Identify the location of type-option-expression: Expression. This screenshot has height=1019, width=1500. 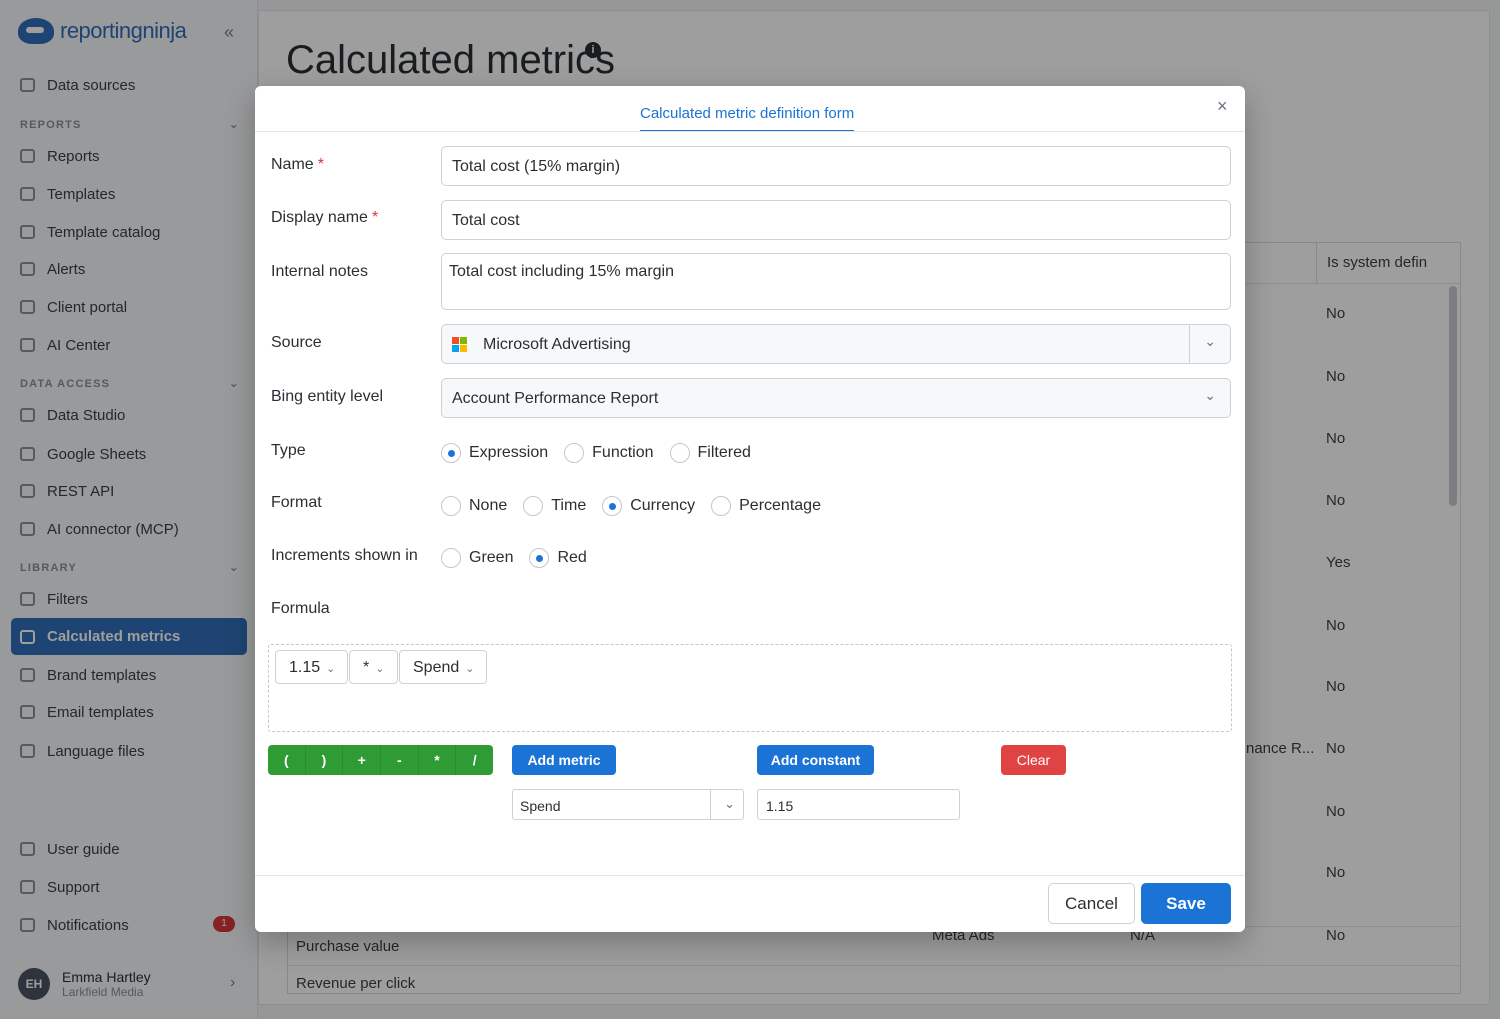
(494, 453).